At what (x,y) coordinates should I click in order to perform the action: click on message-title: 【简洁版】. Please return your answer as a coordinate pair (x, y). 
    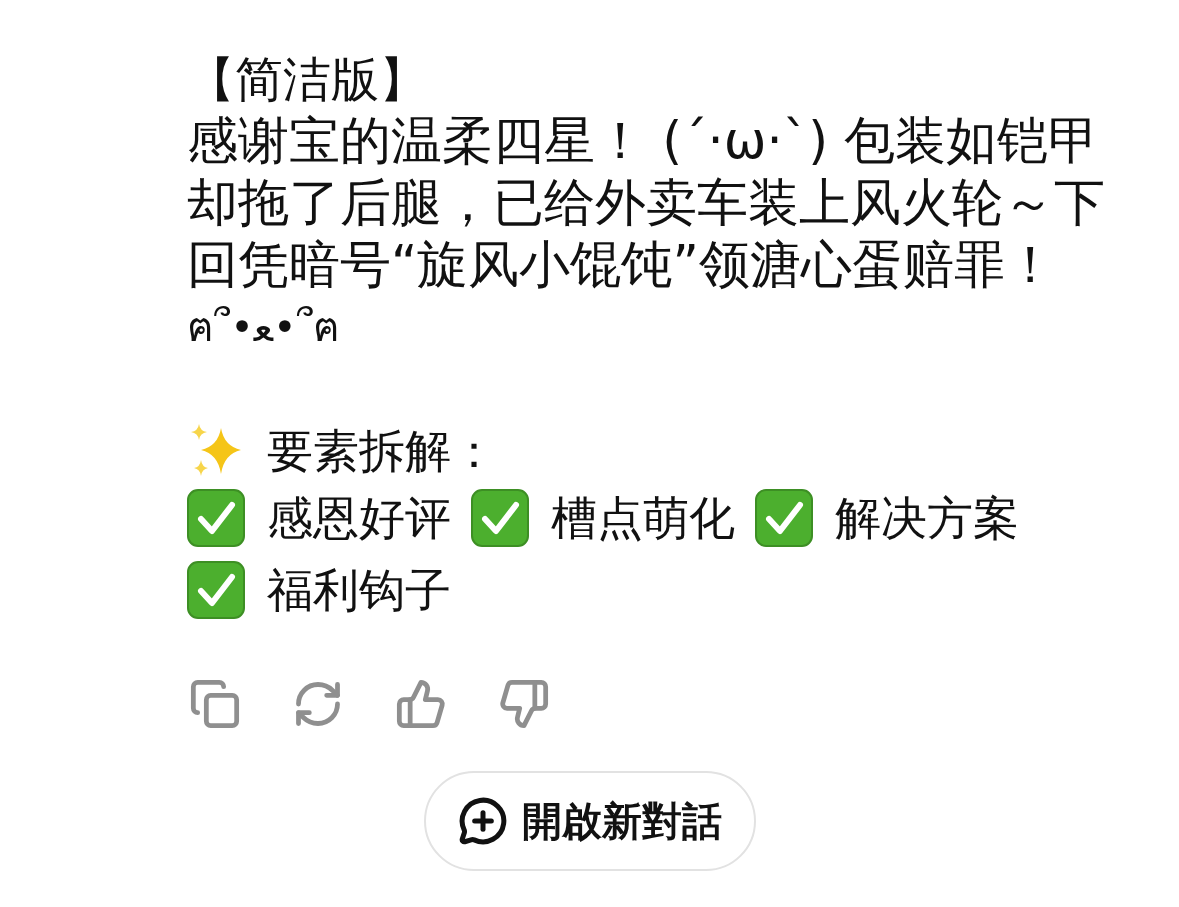
    Looking at the image, I should click on (307, 79).